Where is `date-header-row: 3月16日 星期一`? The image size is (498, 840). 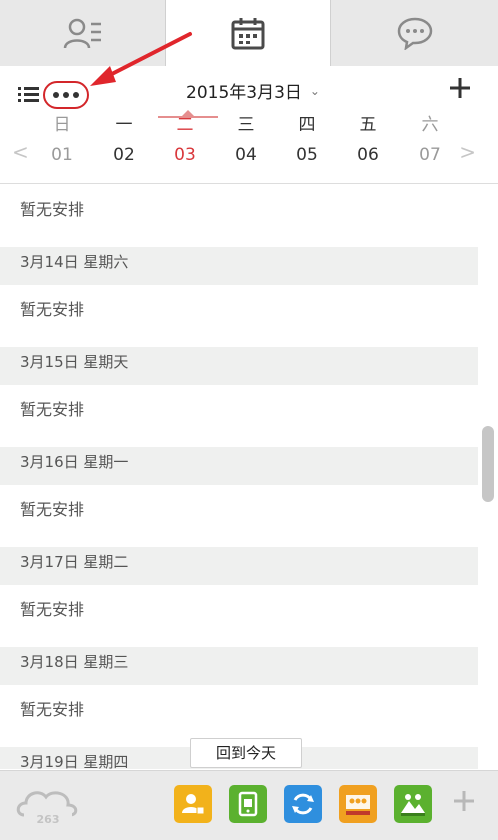 date-header-row: 3月16日 星期一 is located at coordinates (239, 466).